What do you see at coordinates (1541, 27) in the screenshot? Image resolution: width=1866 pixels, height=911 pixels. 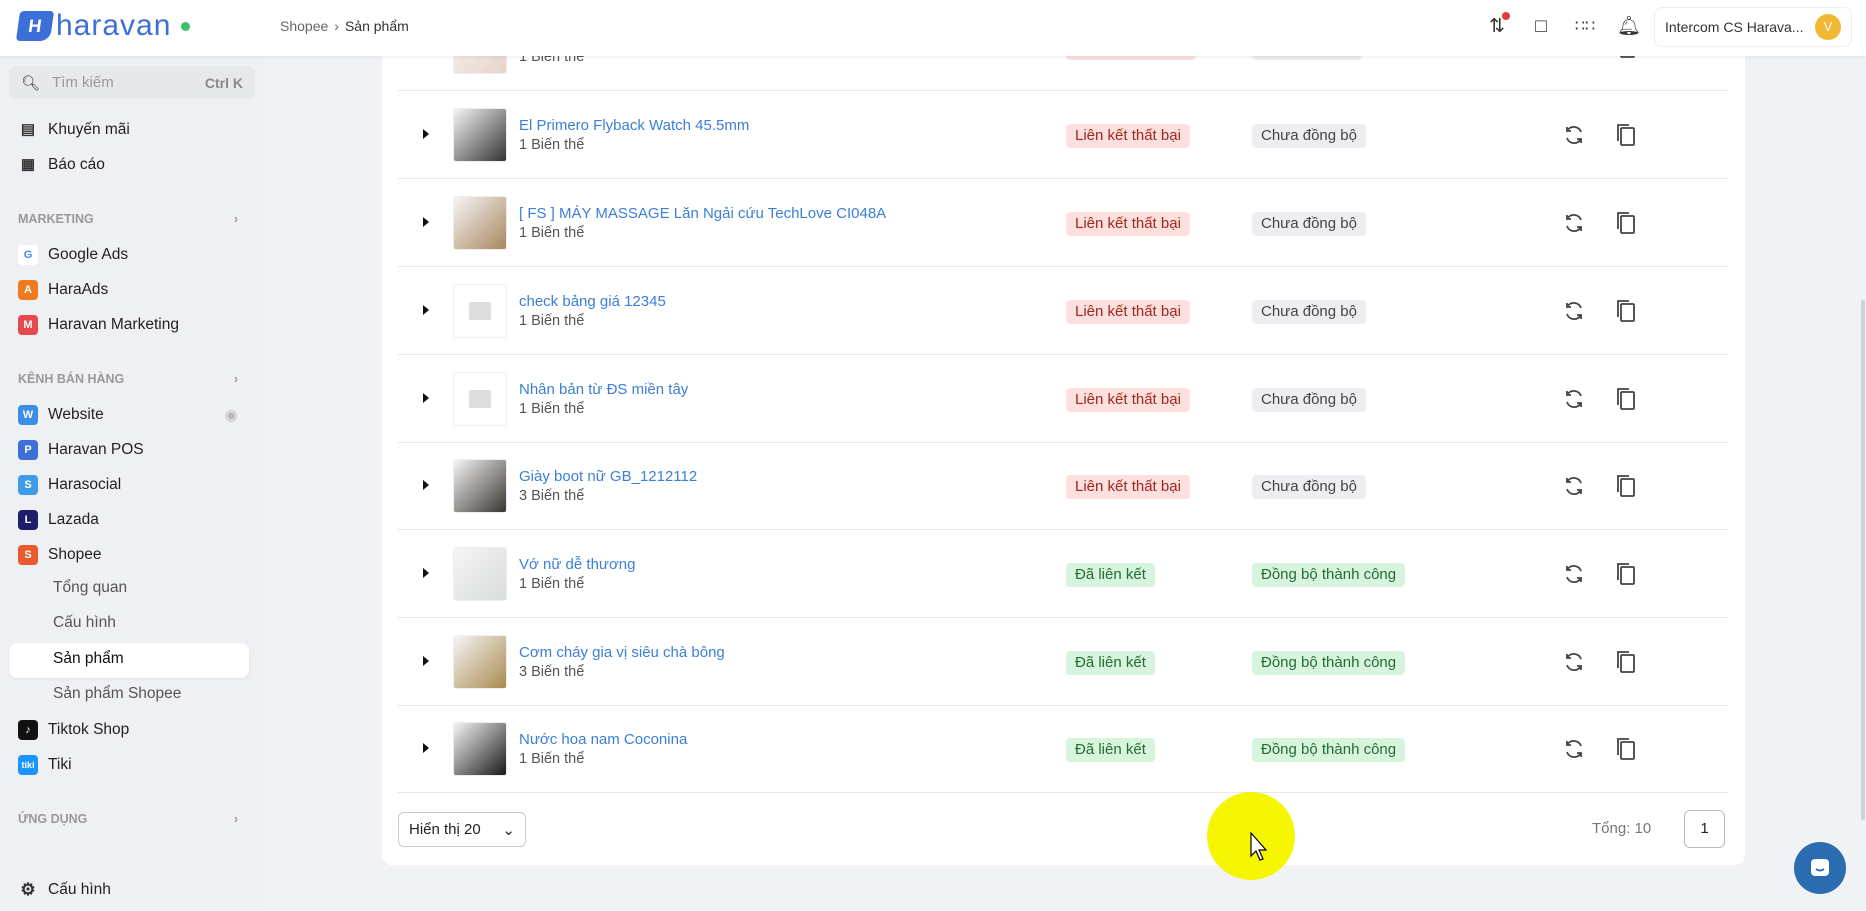 I see `feedback-icon: □` at bounding box center [1541, 27].